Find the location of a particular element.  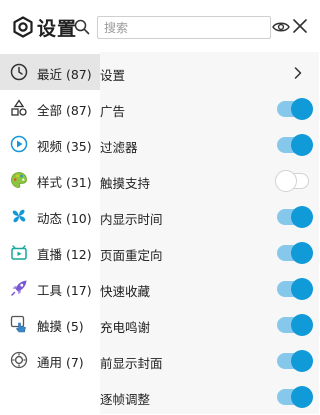

sidebar-item-video: 视频 (35) is located at coordinates (50, 144).